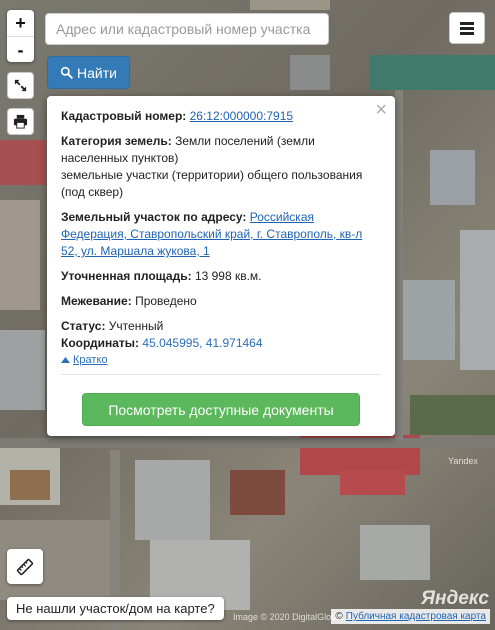 Image resolution: width=495 pixels, height=630 pixels. I want to click on coordinates-value: 45.045995, 41.971464, so click(202, 343).